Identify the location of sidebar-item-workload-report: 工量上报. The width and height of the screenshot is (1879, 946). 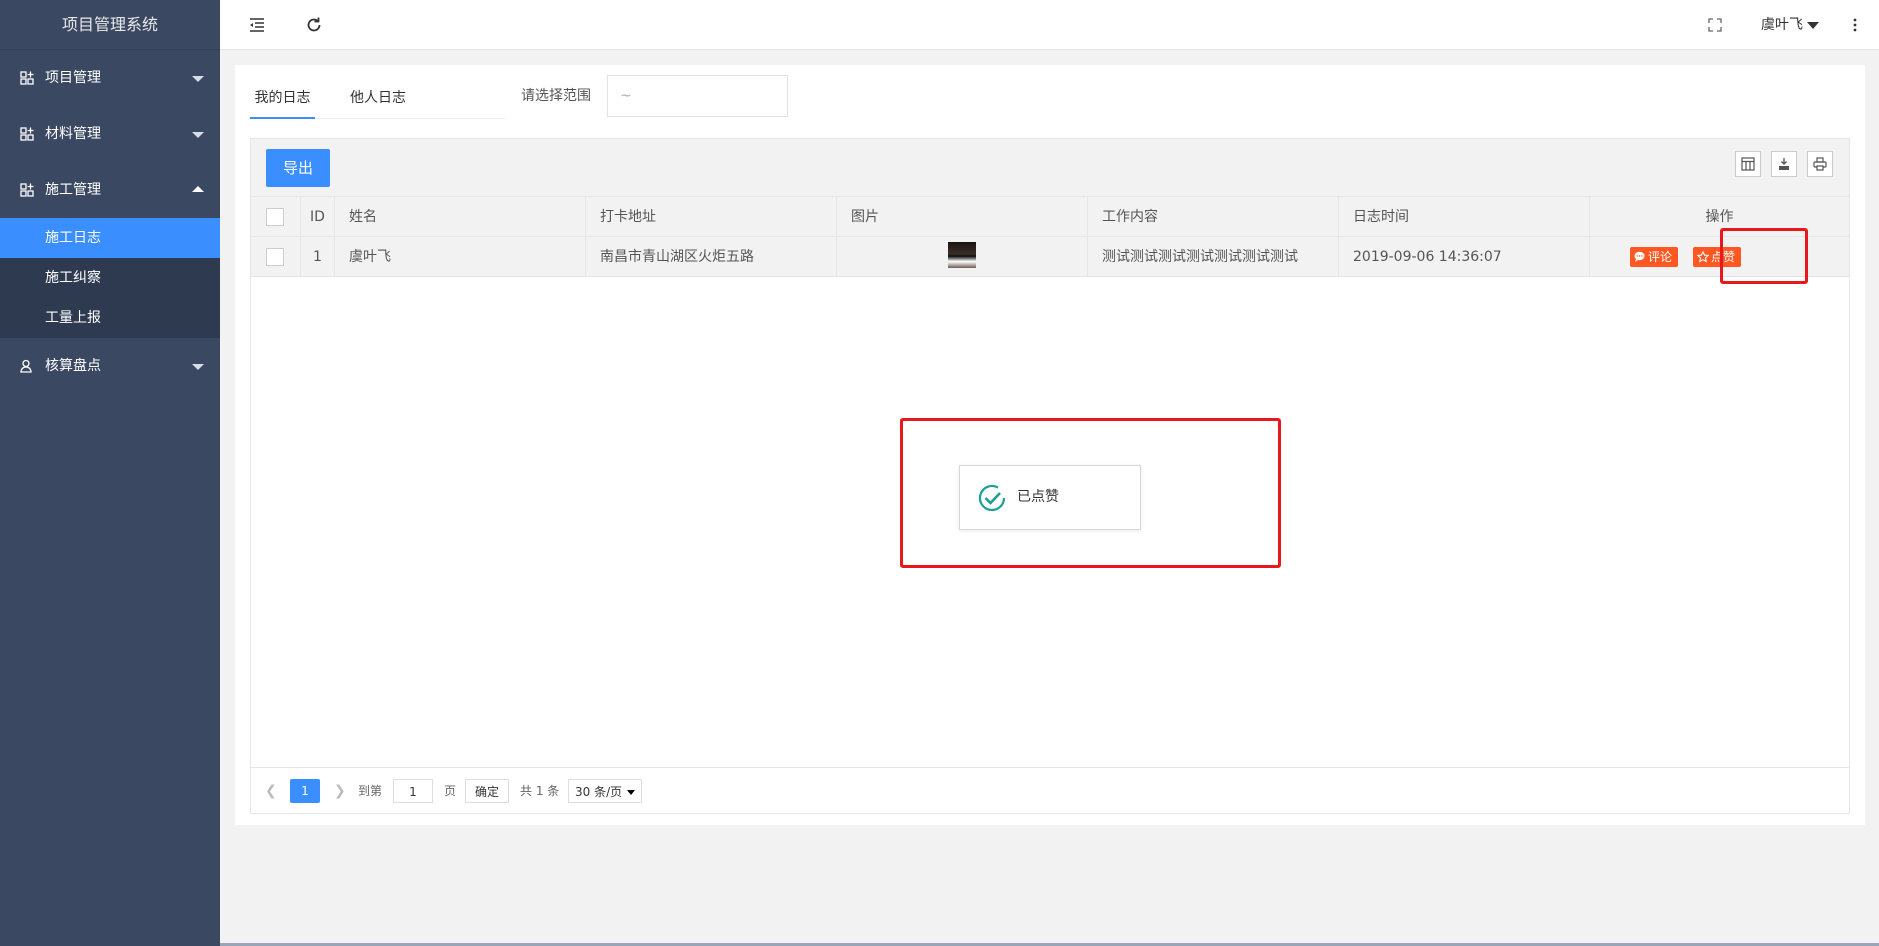
(110, 318).